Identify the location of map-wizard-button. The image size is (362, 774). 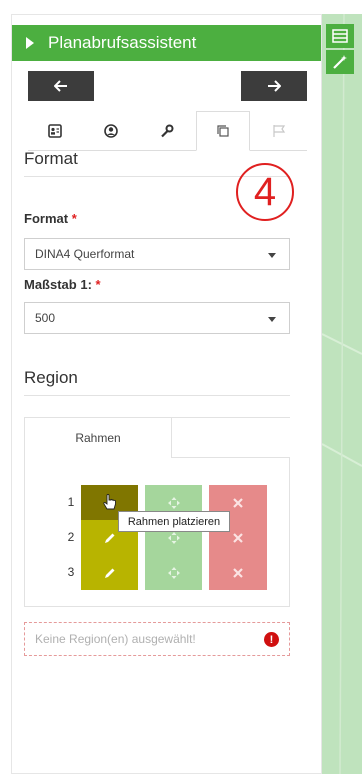
(340, 62).